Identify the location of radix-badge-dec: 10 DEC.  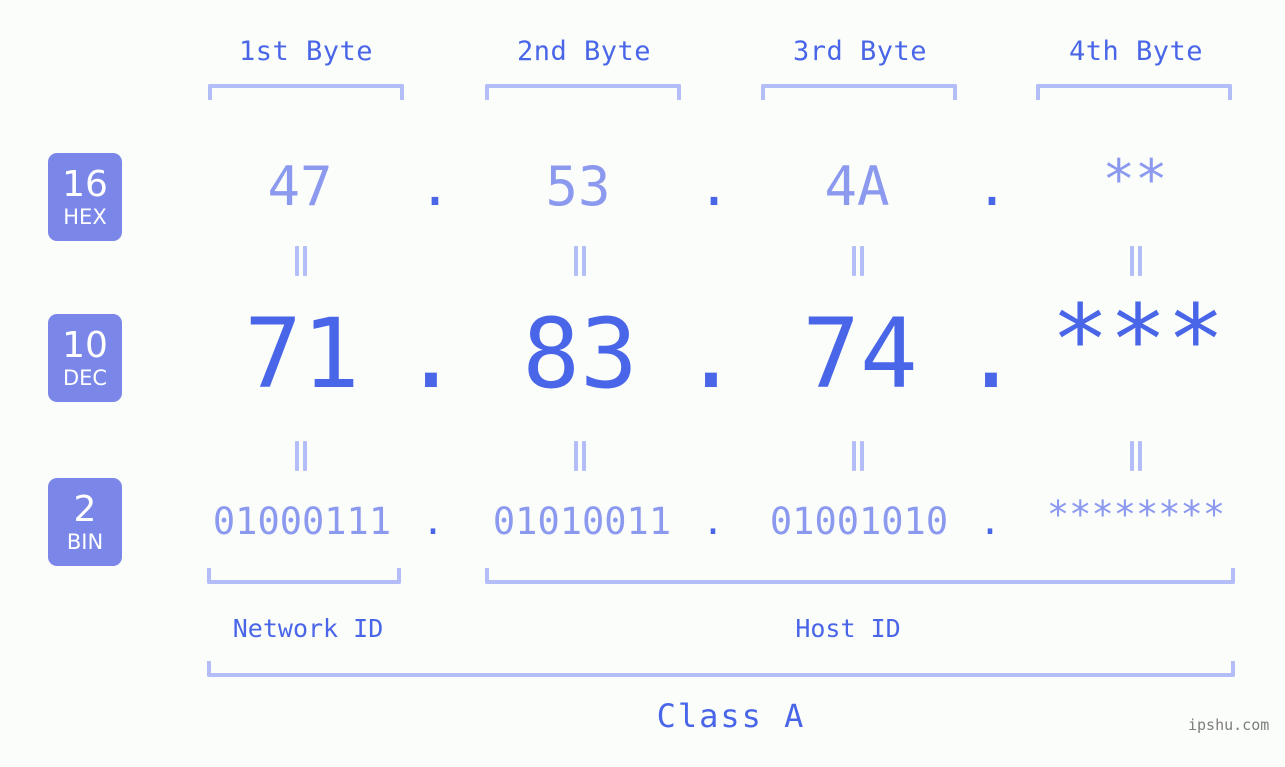
(85, 358).